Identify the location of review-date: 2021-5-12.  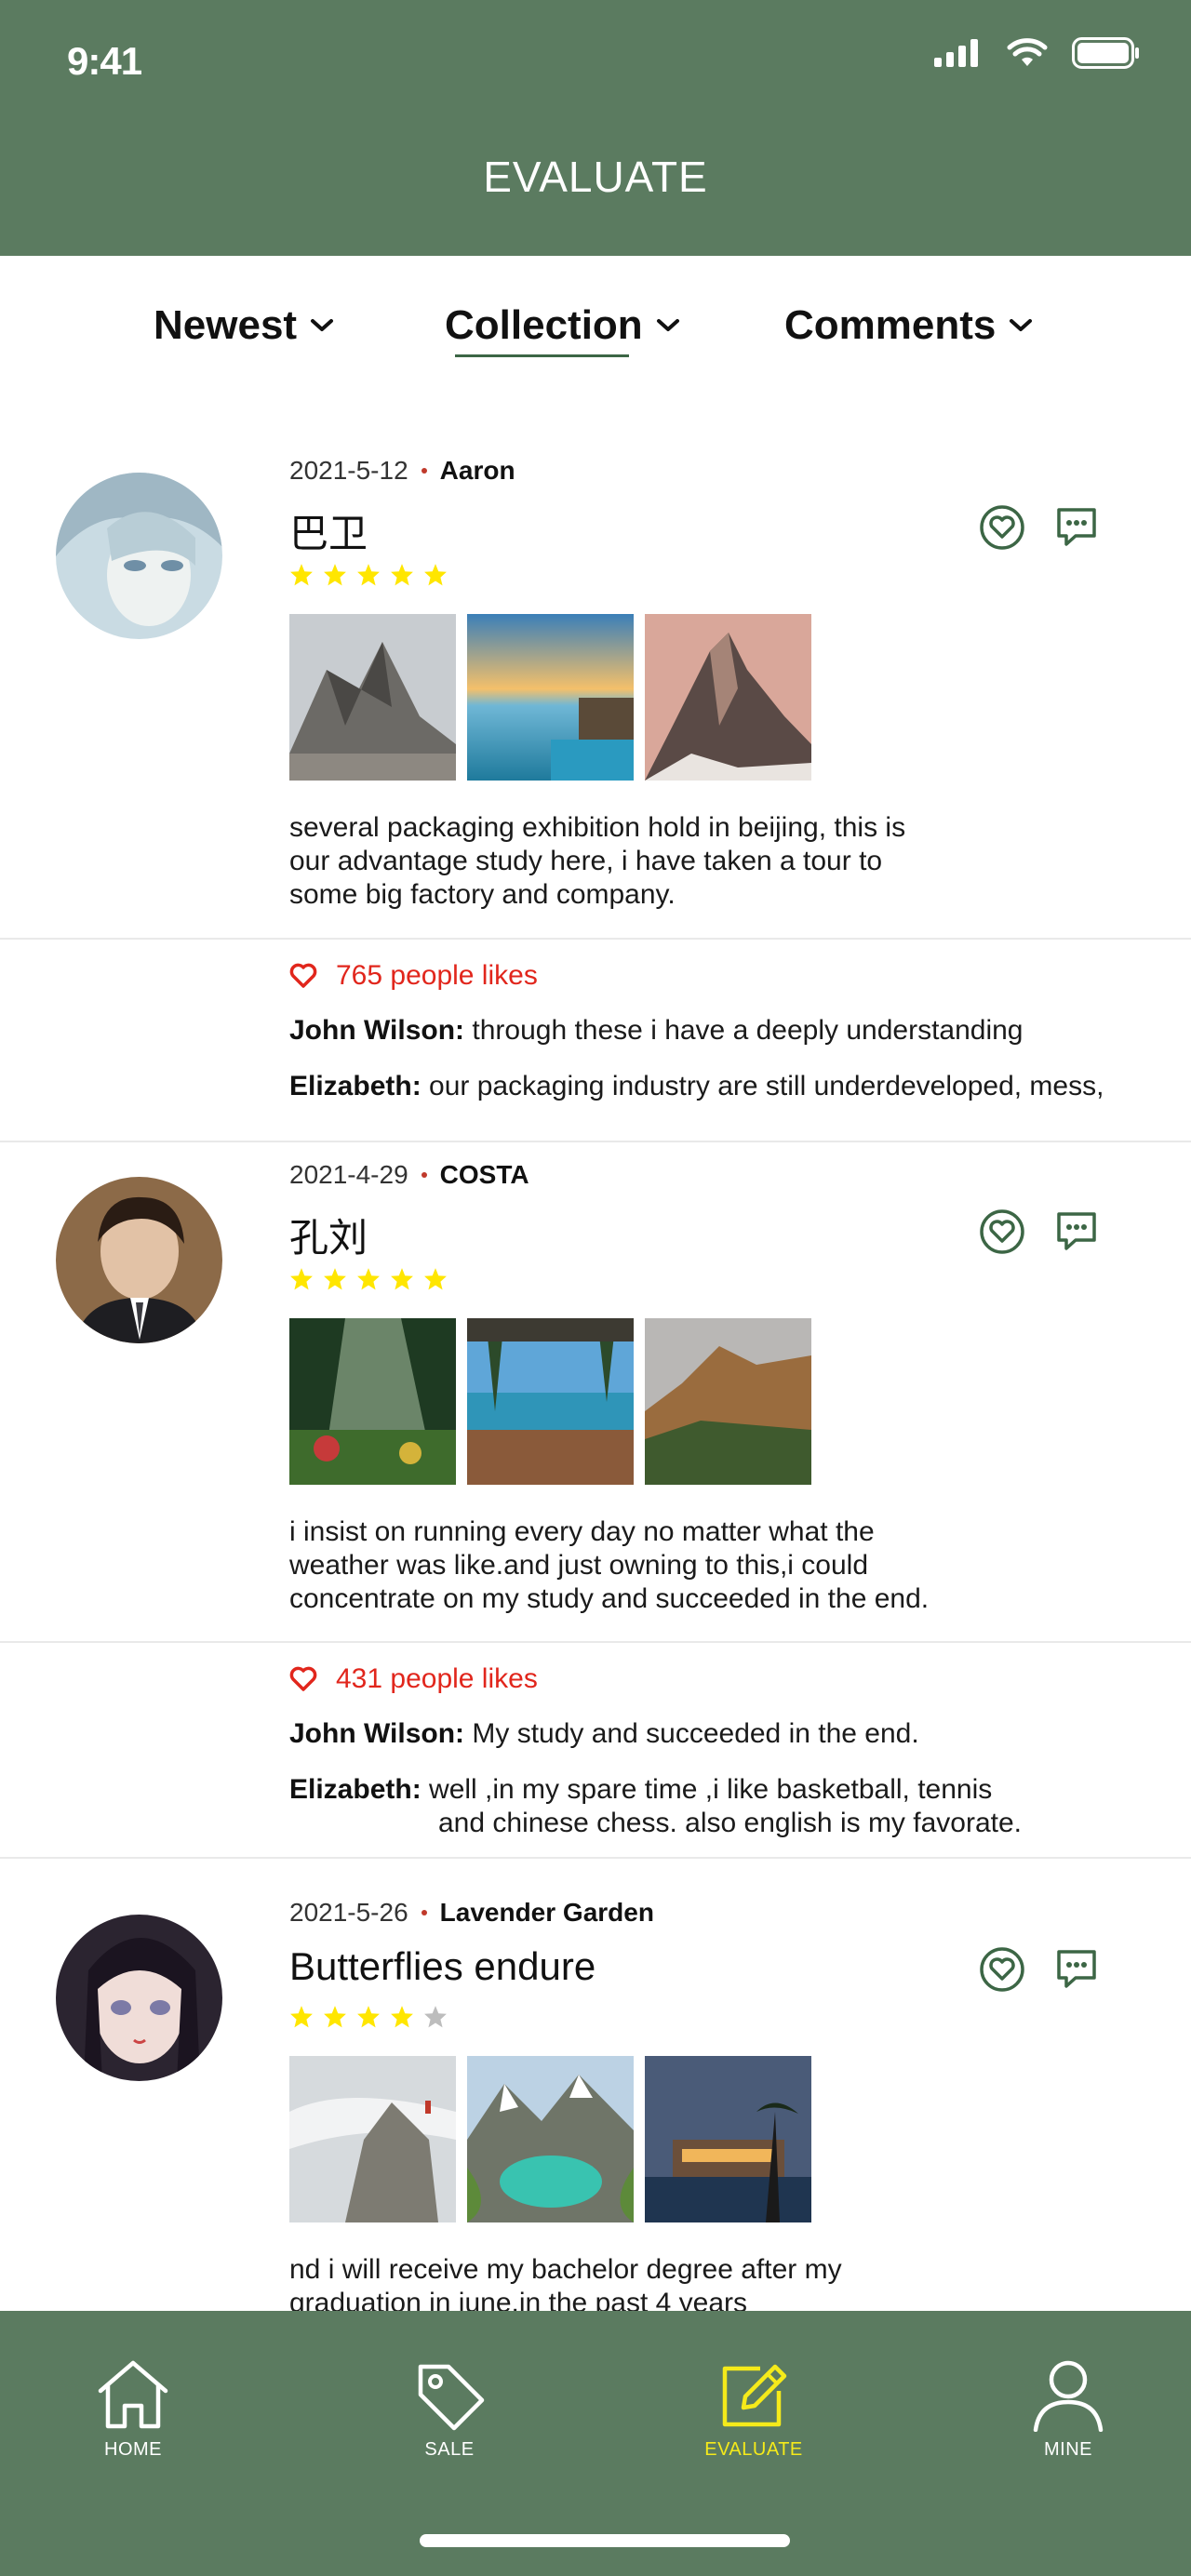
(348, 470).